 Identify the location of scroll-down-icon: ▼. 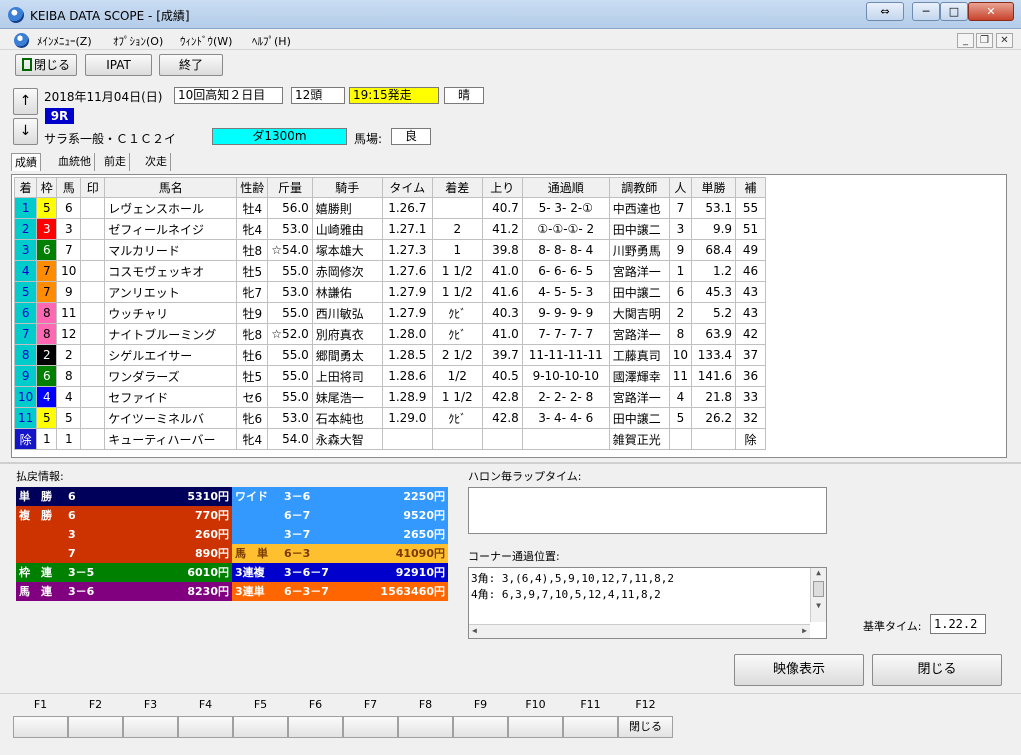
(818, 605).